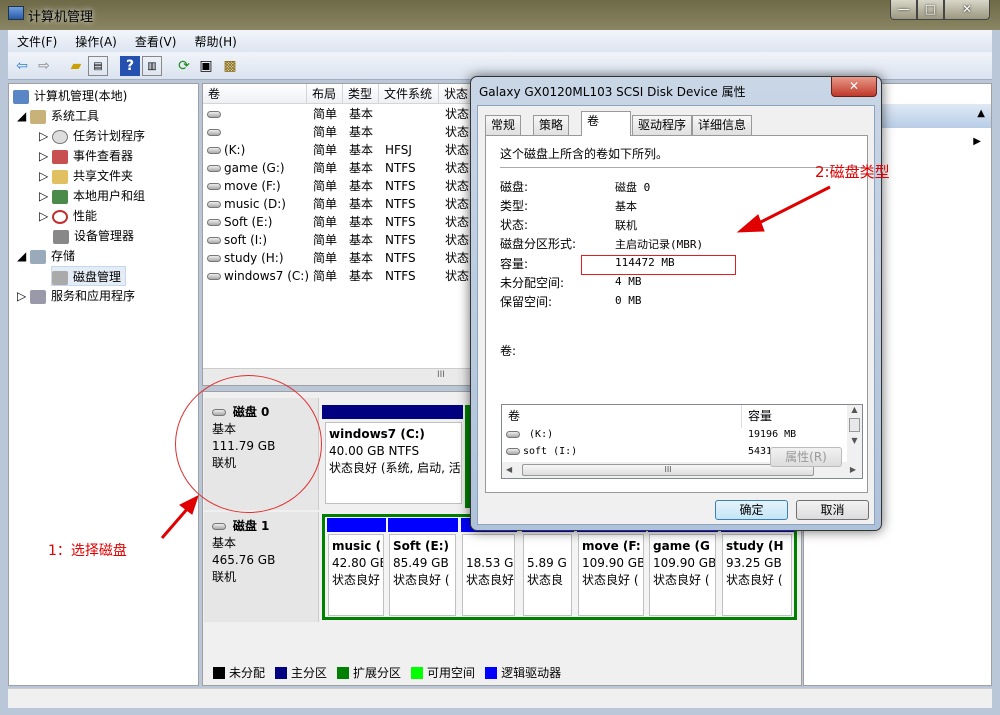  What do you see at coordinates (750, 223) in the screenshot?
I see `arrow-head-step2` at bounding box center [750, 223].